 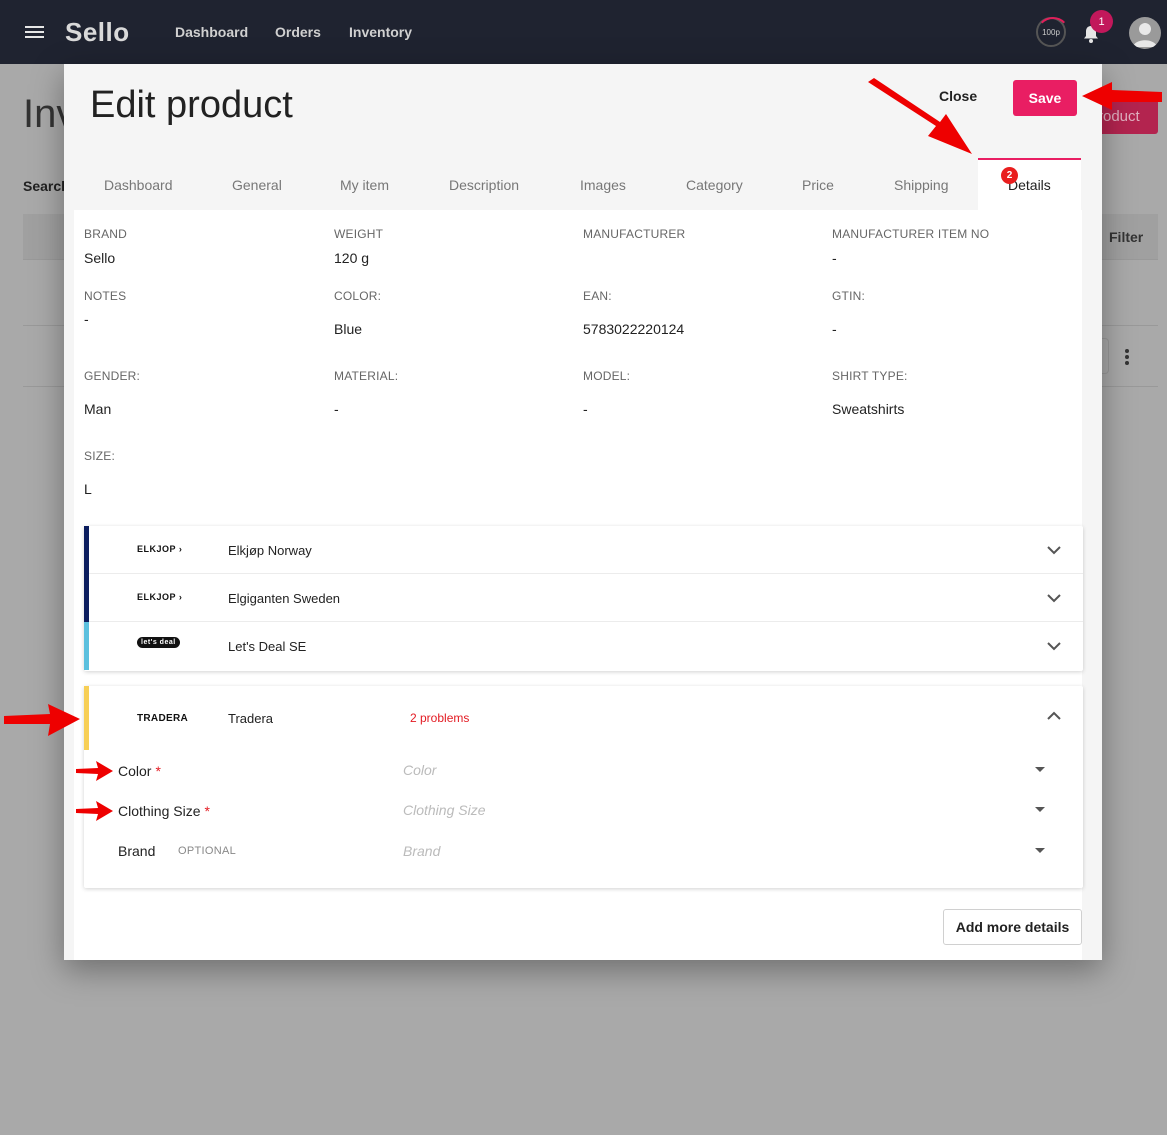 I want to click on background-kebab-icon, so click(x=1127, y=358).